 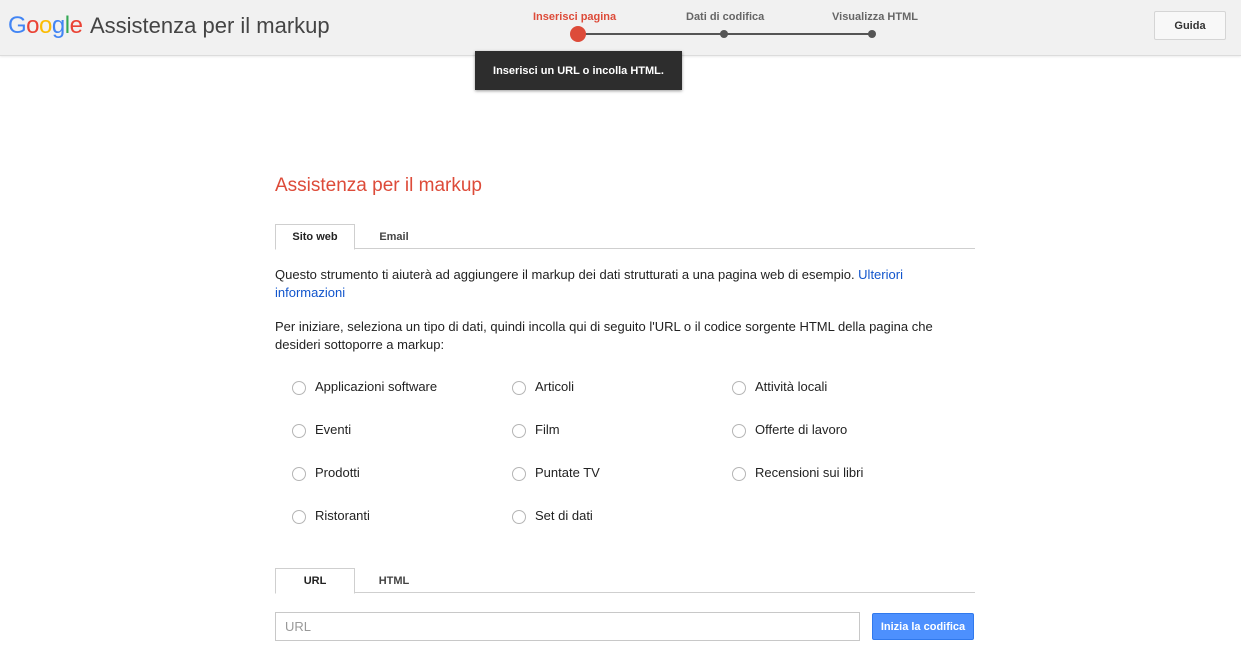 What do you see at coordinates (578, 70) in the screenshot?
I see `step-tooltip: Inserisci un URL o incolla HTML.` at bounding box center [578, 70].